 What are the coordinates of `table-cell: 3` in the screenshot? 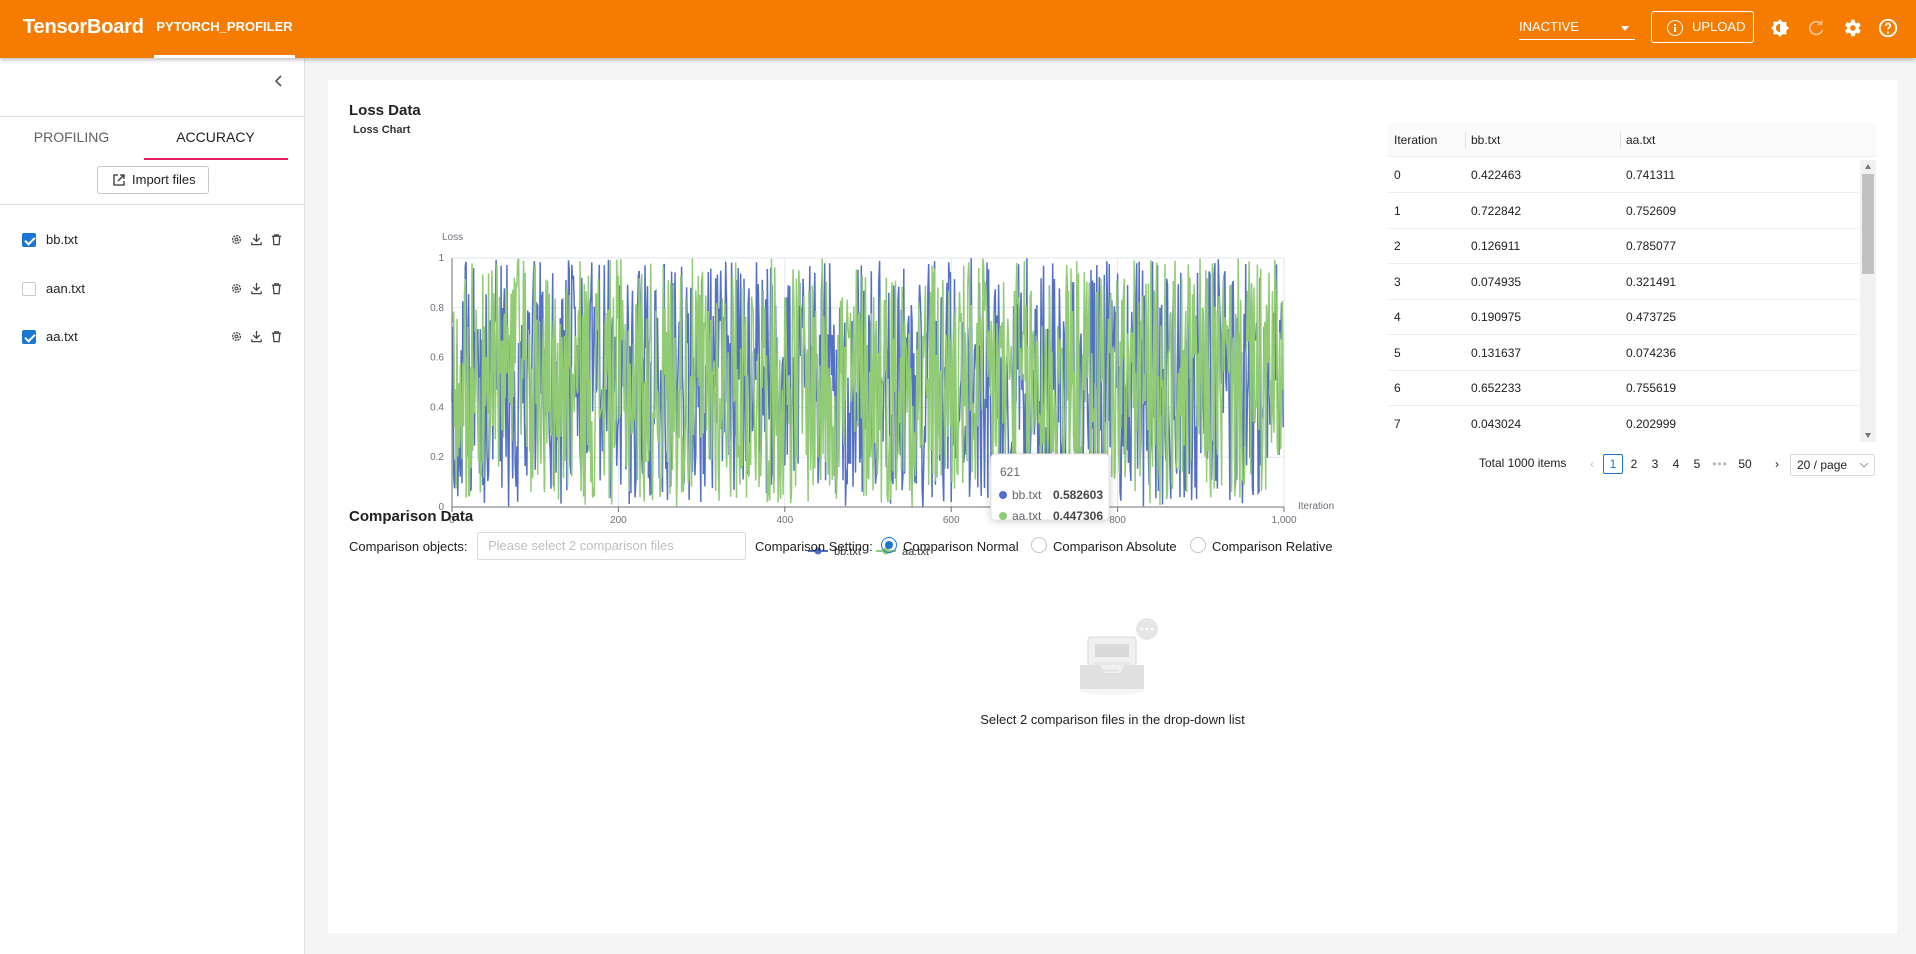 It's located at (1397, 281).